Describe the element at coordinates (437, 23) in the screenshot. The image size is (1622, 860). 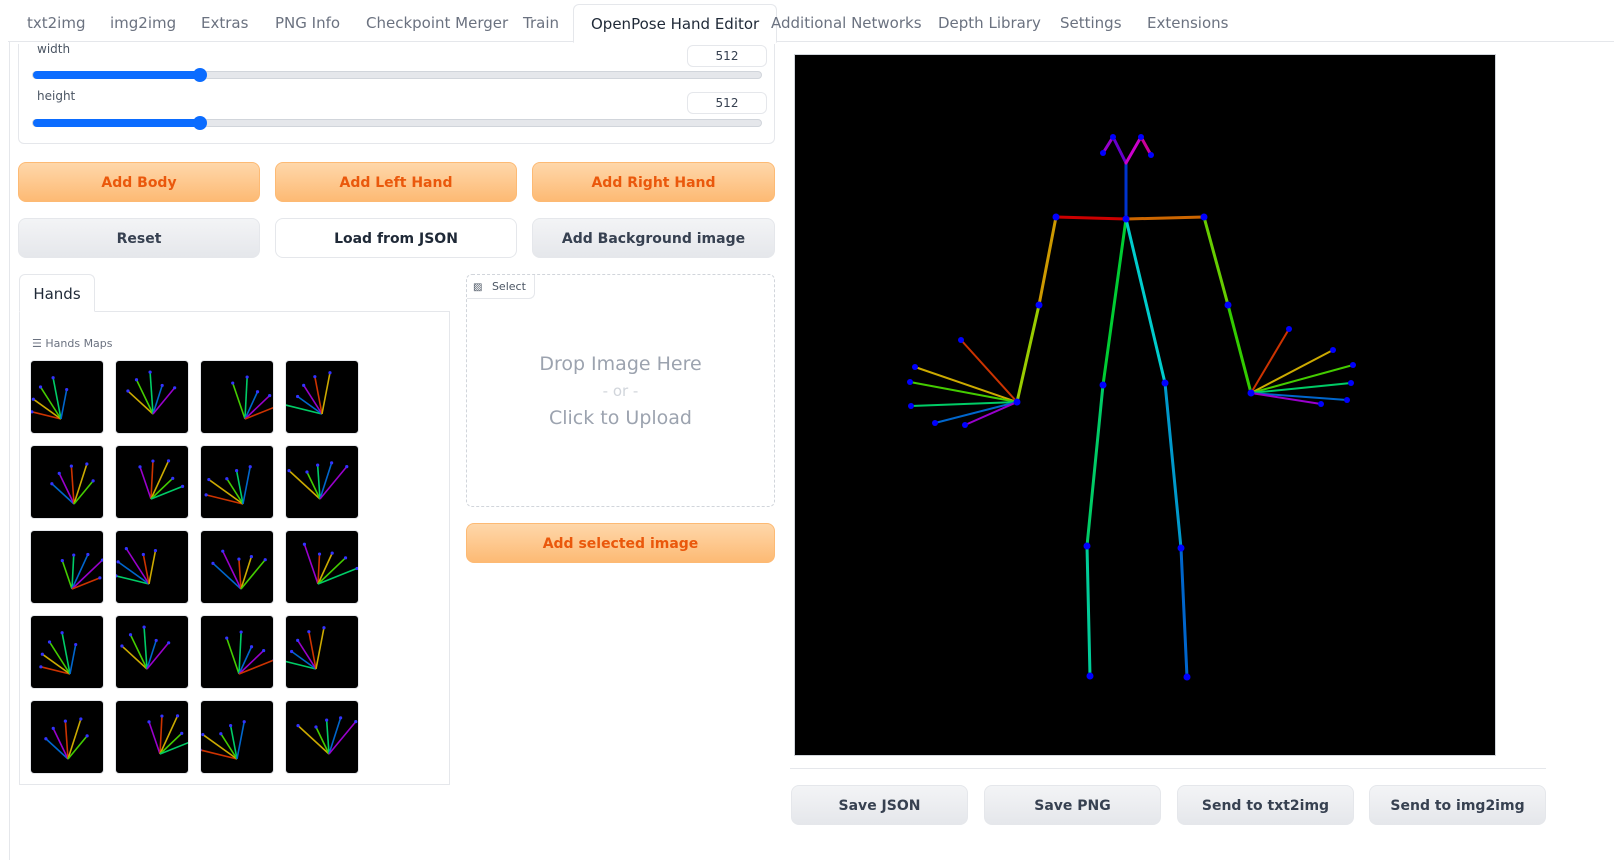
I see `tab-checkpoint-merger: Checkpoint Merger` at that location.